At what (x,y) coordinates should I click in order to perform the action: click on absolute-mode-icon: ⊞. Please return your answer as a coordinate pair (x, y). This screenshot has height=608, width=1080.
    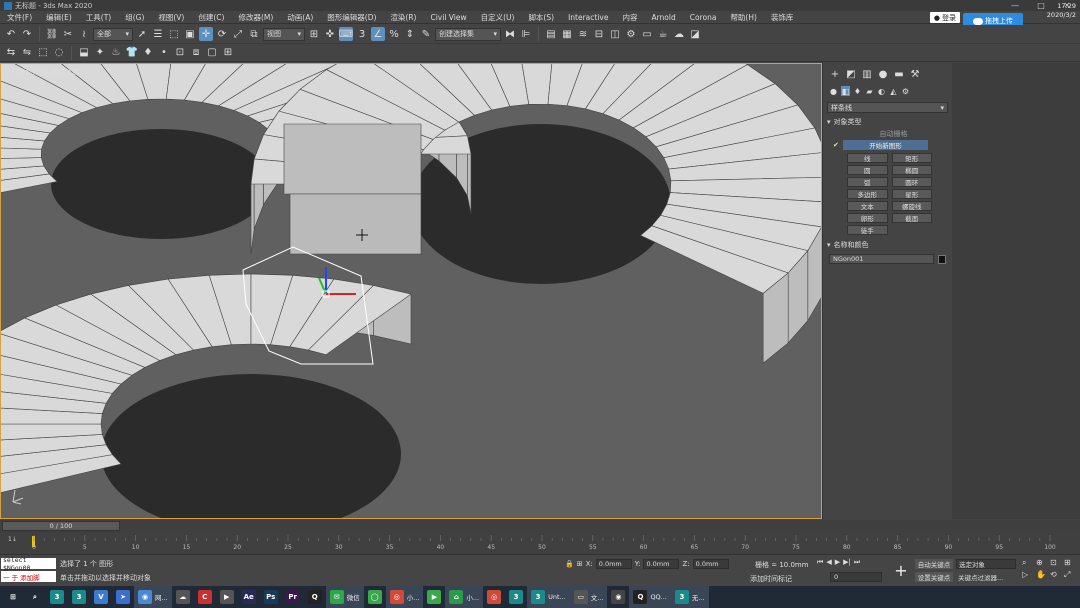
    Looking at the image, I should click on (580, 564).